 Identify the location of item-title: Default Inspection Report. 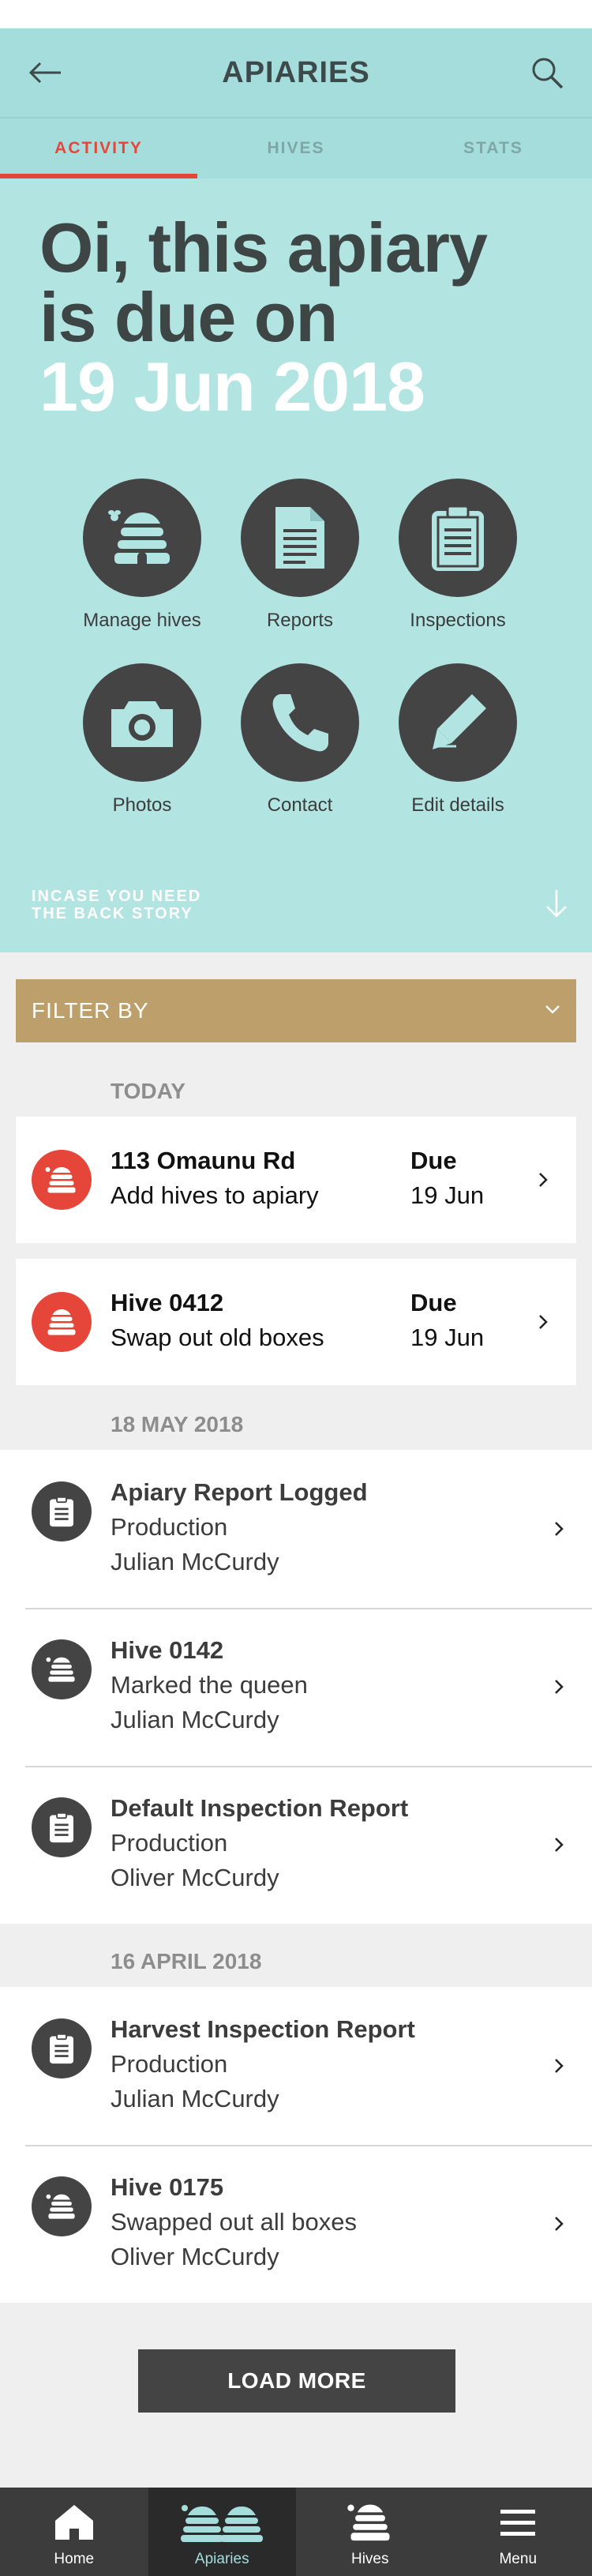
(260, 1808).